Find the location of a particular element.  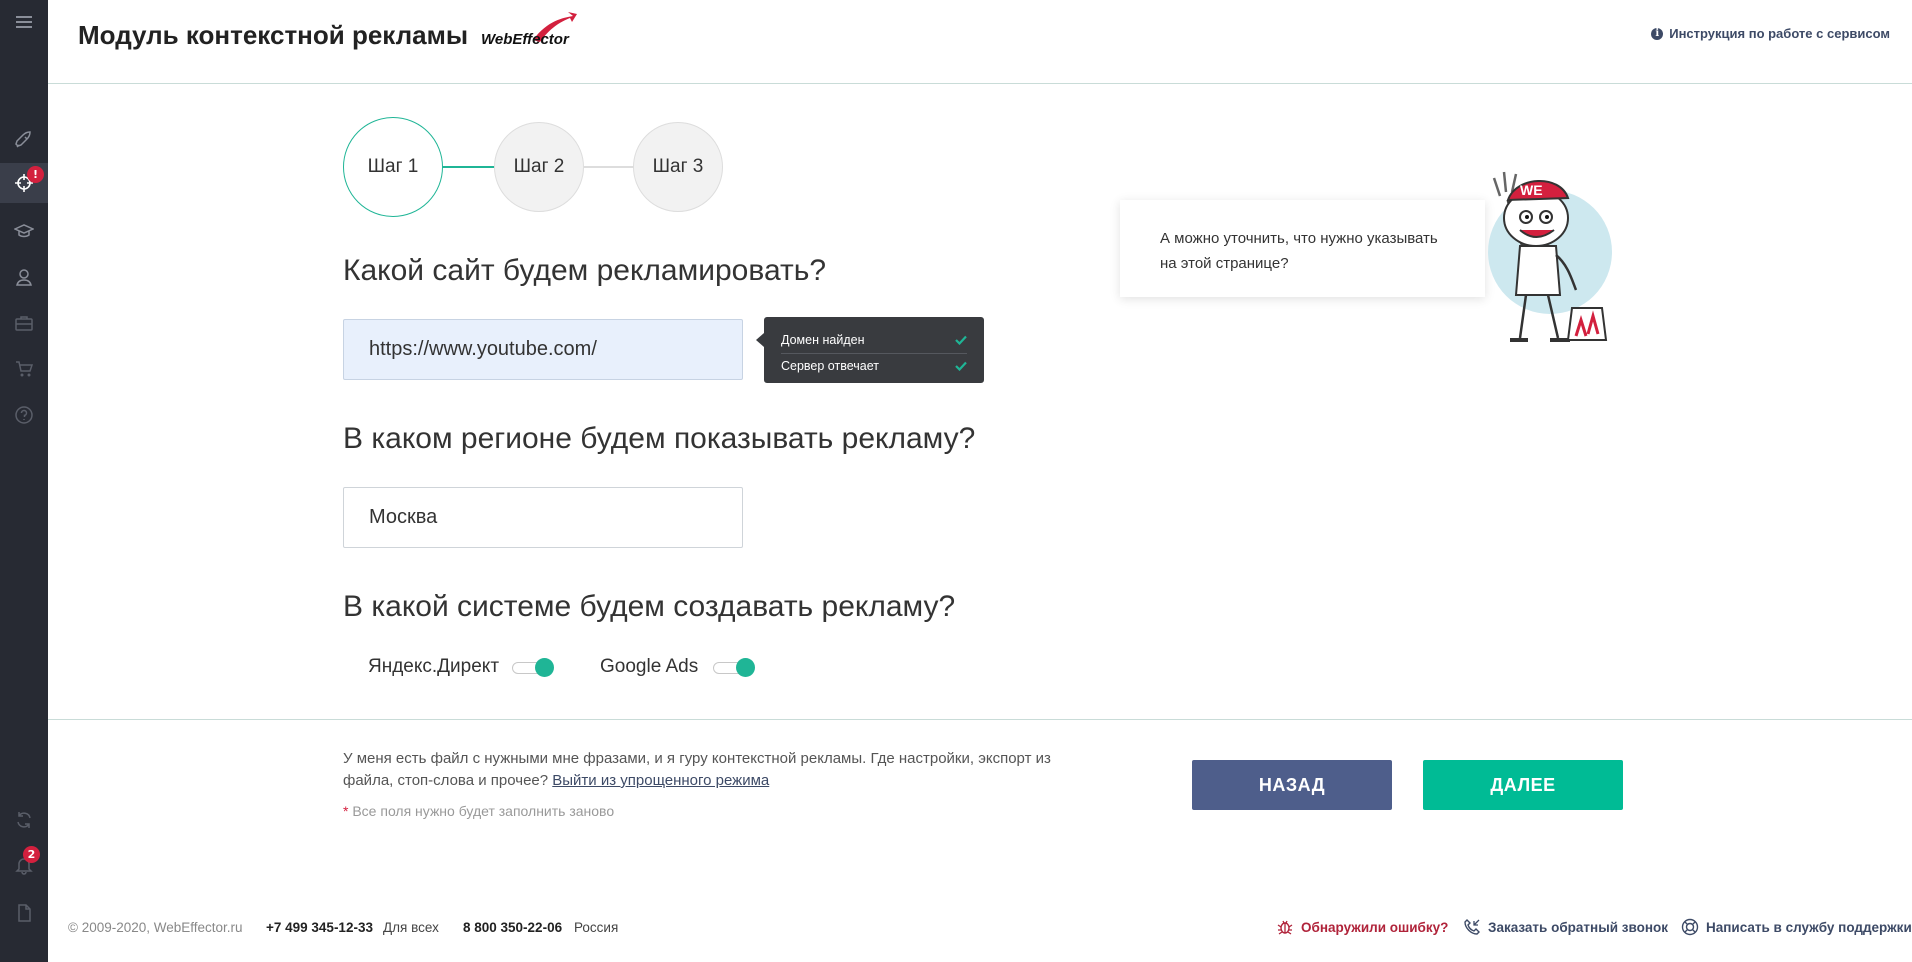

support-link: Написать в службу поддержки is located at coordinates (1796, 927).